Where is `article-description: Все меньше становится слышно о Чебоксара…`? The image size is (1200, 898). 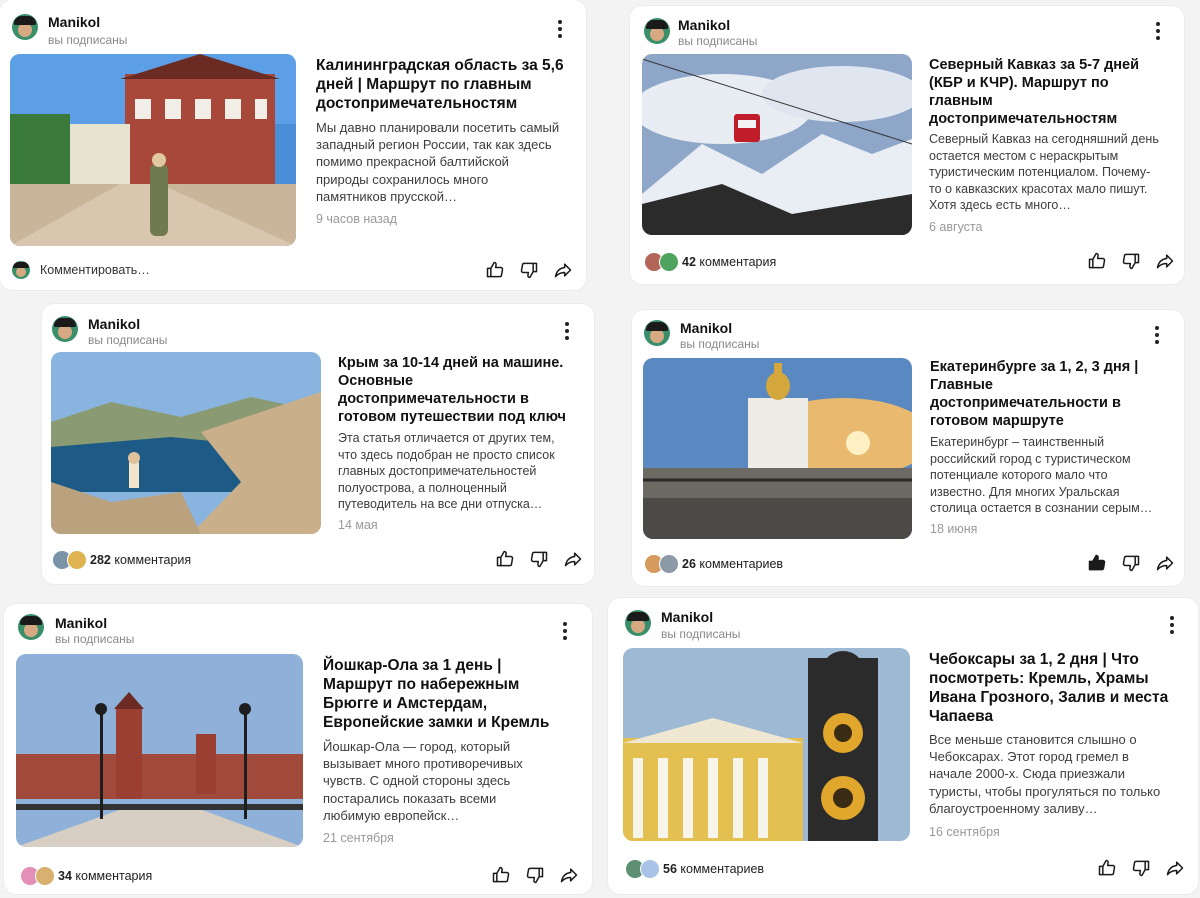
article-description: Все меньше становится слышно о Чебоксара… is located at coordinates (1045, 774).